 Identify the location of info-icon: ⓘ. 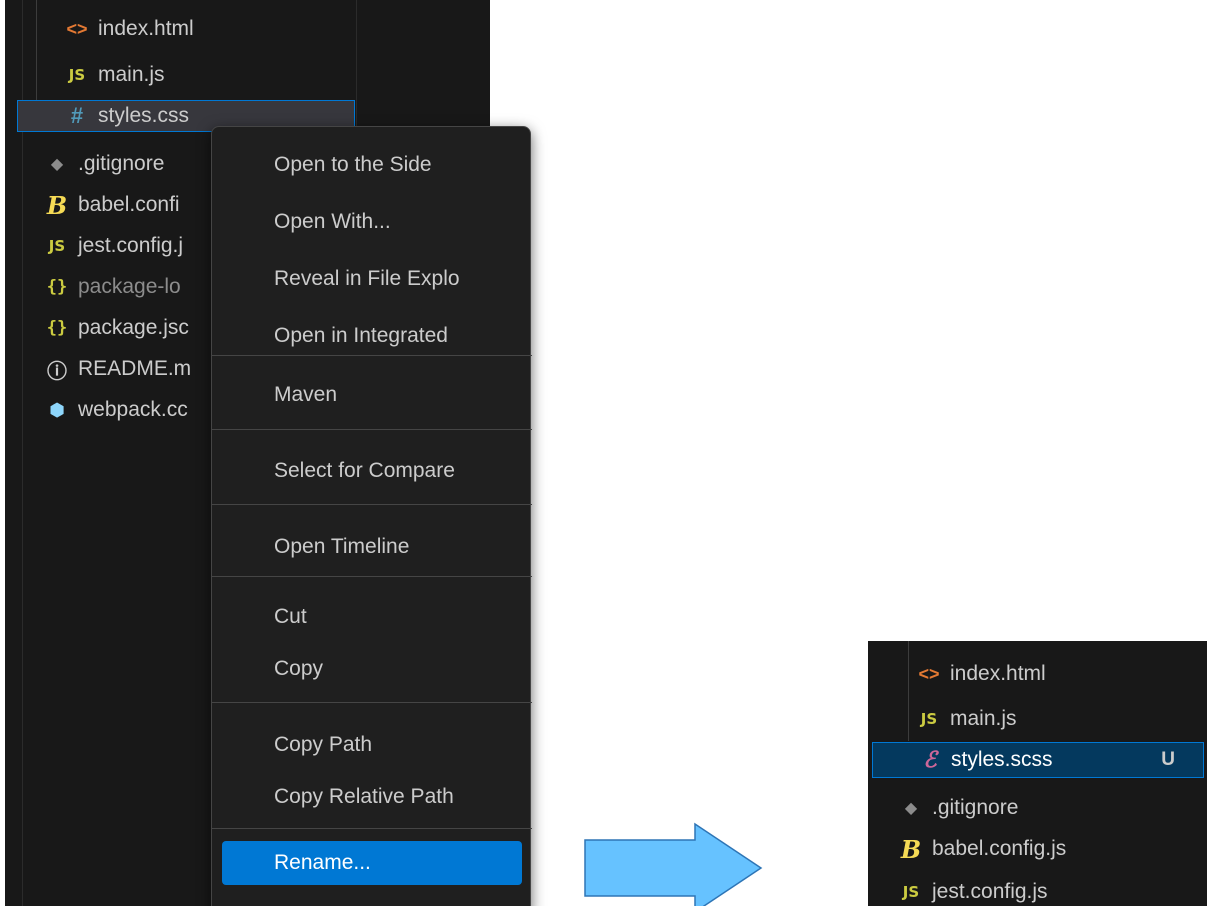
(57, 371).